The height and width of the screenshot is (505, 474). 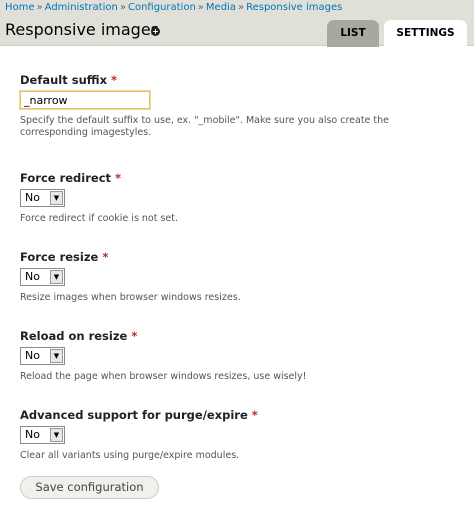 I want to click on reload-on-resize-label: Reload on resize *, so click(x=240, y=336).